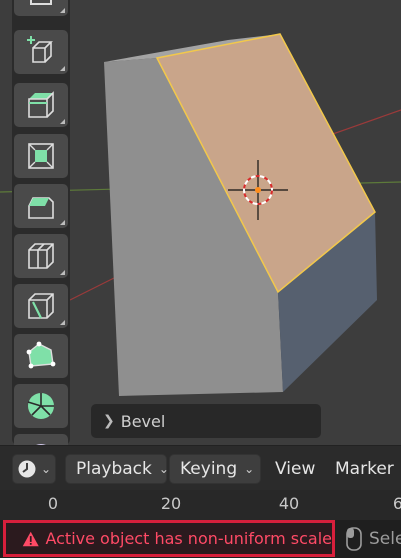 The height and width of the screenshot is (558, 401). I want to click on status-bar: Active object has non-uniform scale Sele, so click(200, 539).